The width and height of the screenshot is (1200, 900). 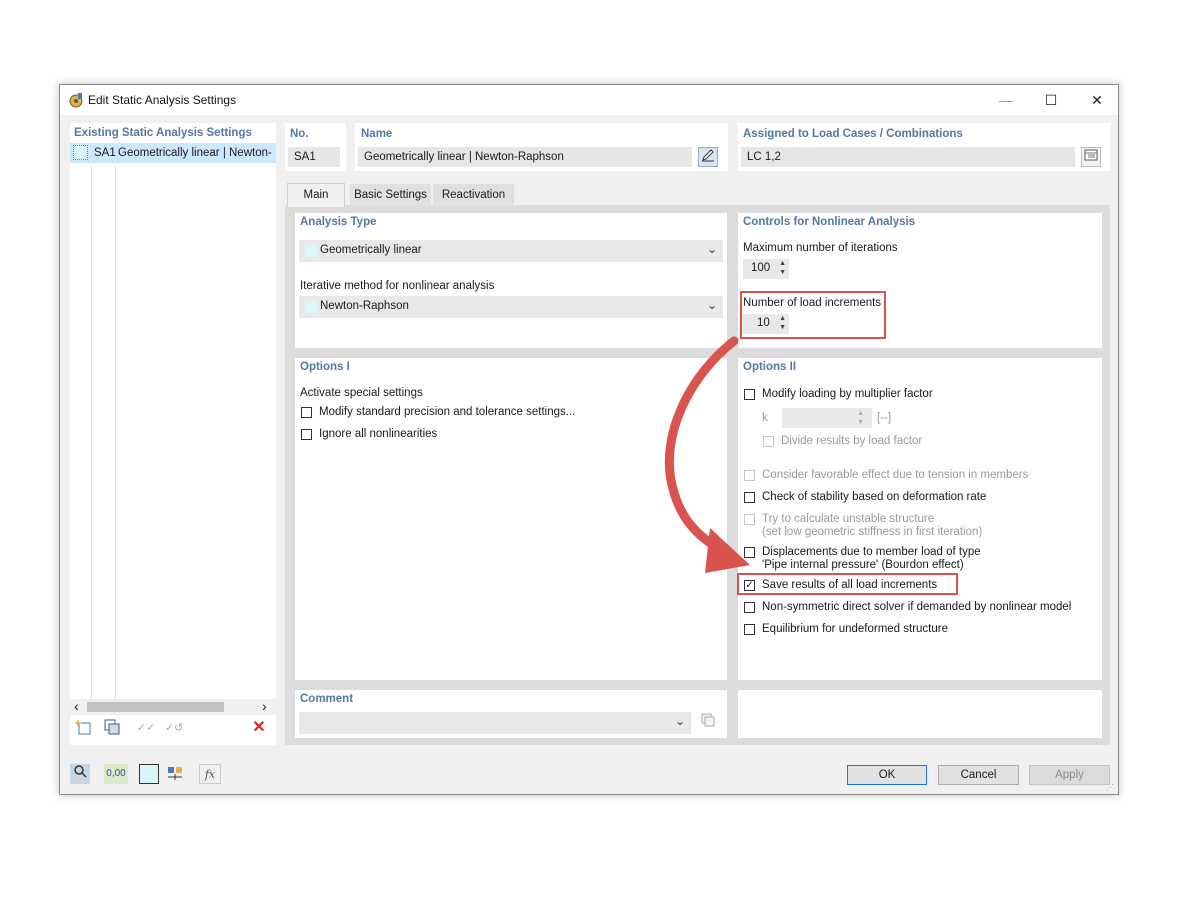 What do you see at coordinates (259, 728) in the screenshot?
I see `delete-icon: ✕` at bounding box center [259, 728].